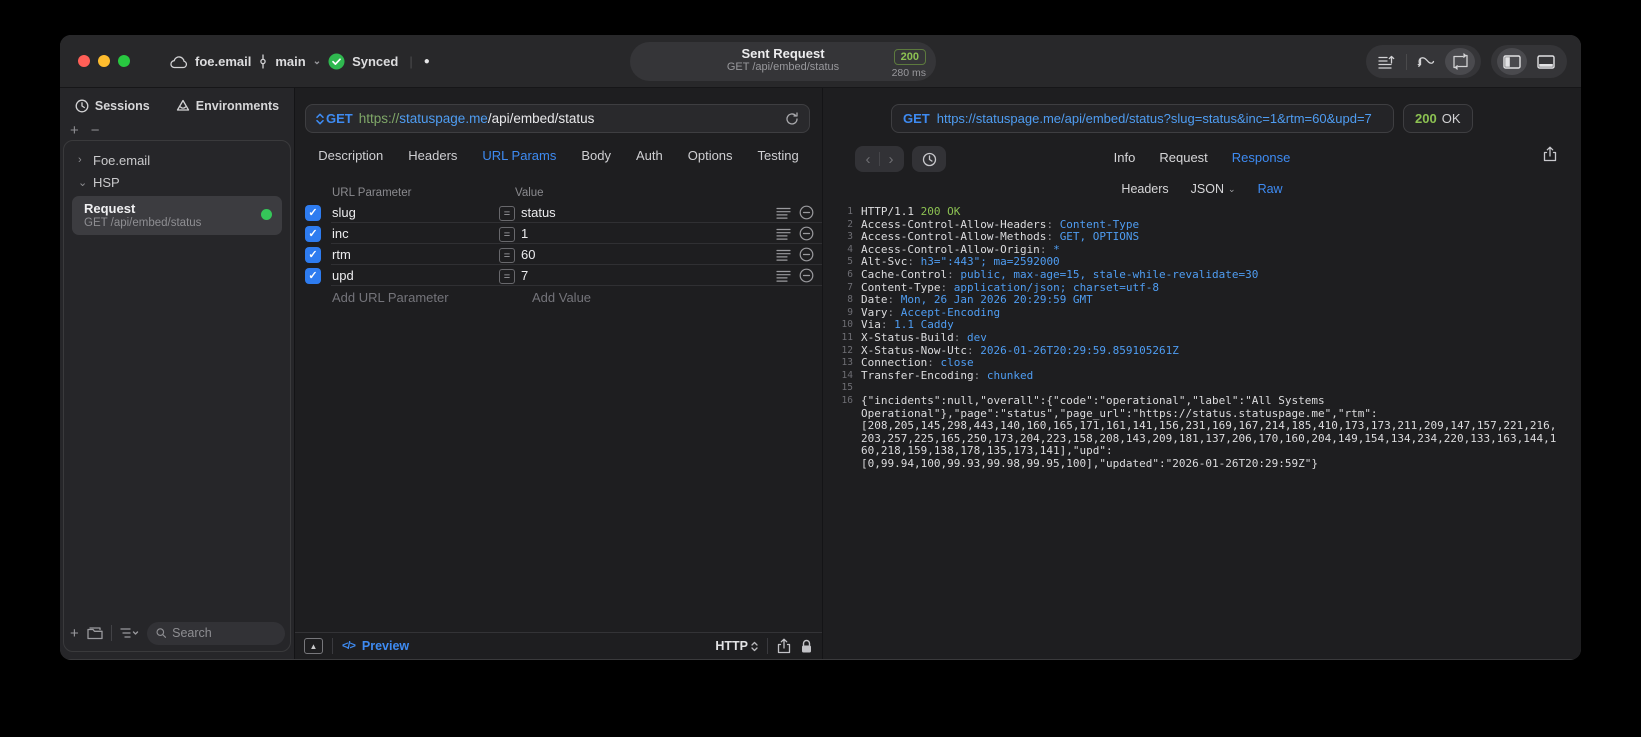  What do you see at coordinates (177, 215) in the screenshot?
I see `request-list-item-selected: Request GET /api/embed/status` at bounding box center [177, 215].